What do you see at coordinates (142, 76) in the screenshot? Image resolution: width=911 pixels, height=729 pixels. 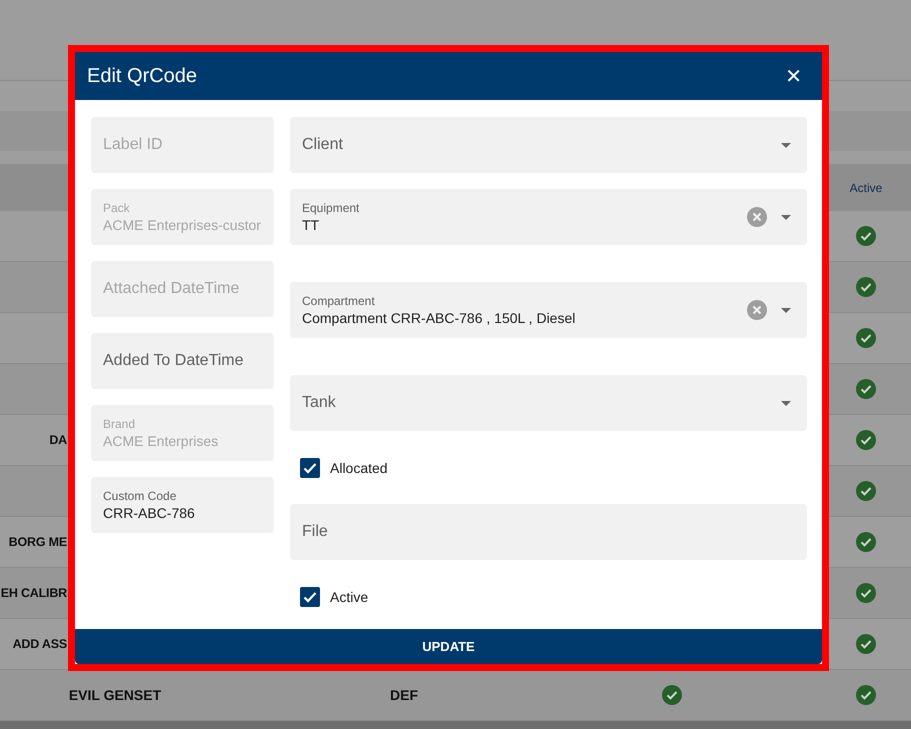 I see `dialog-title: Edit QrCode` at bounding box center [142, 76].